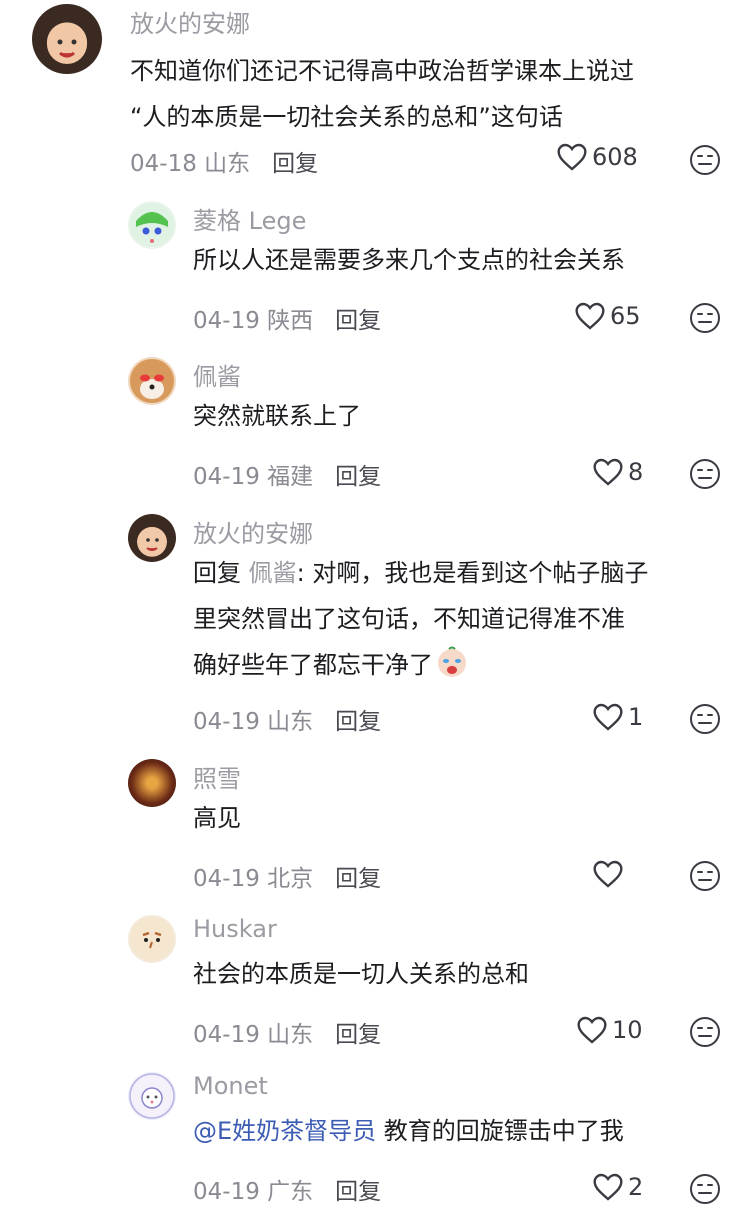  Describe the element at coordinates (346, 117) in the screenshot. I see `comment-line: “人的本质是一切社会关系的总和”这句话` at that location.